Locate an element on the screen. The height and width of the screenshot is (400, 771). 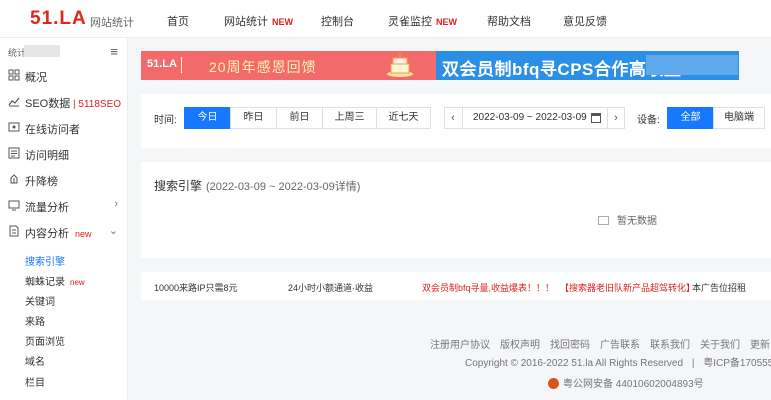
nav-monitor: 灵雀监控 NEW is located at coordinates (422, 21).